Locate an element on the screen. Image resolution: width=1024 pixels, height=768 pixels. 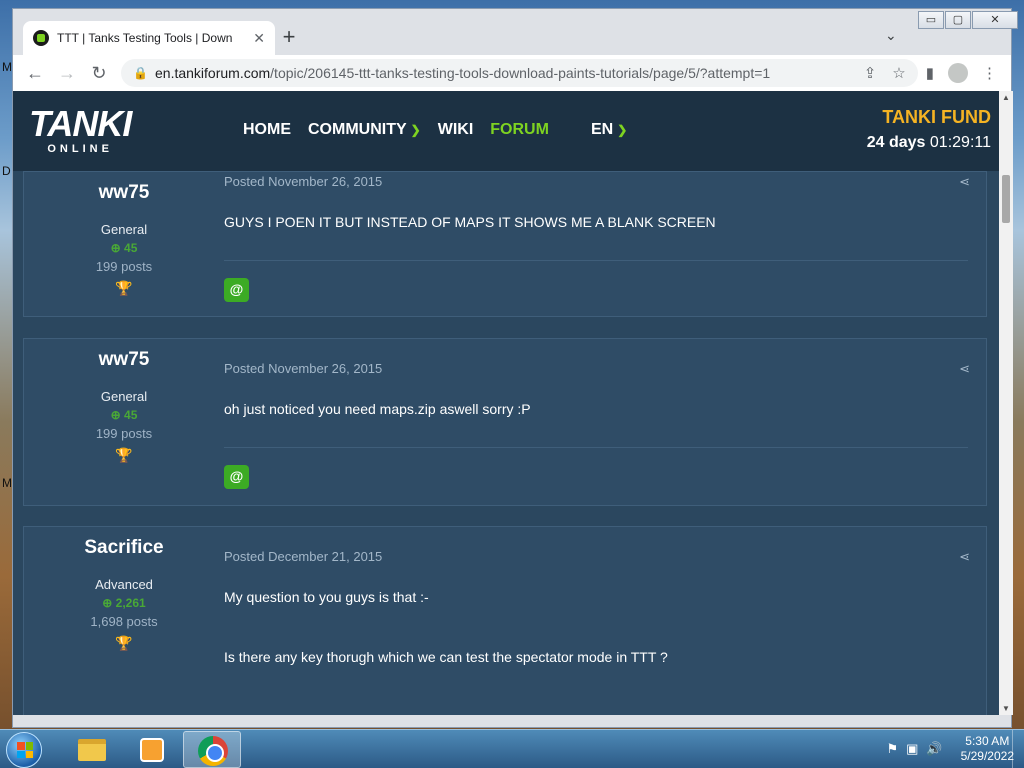
volume-icon: 🔊 is located at coordinates (934, 749).